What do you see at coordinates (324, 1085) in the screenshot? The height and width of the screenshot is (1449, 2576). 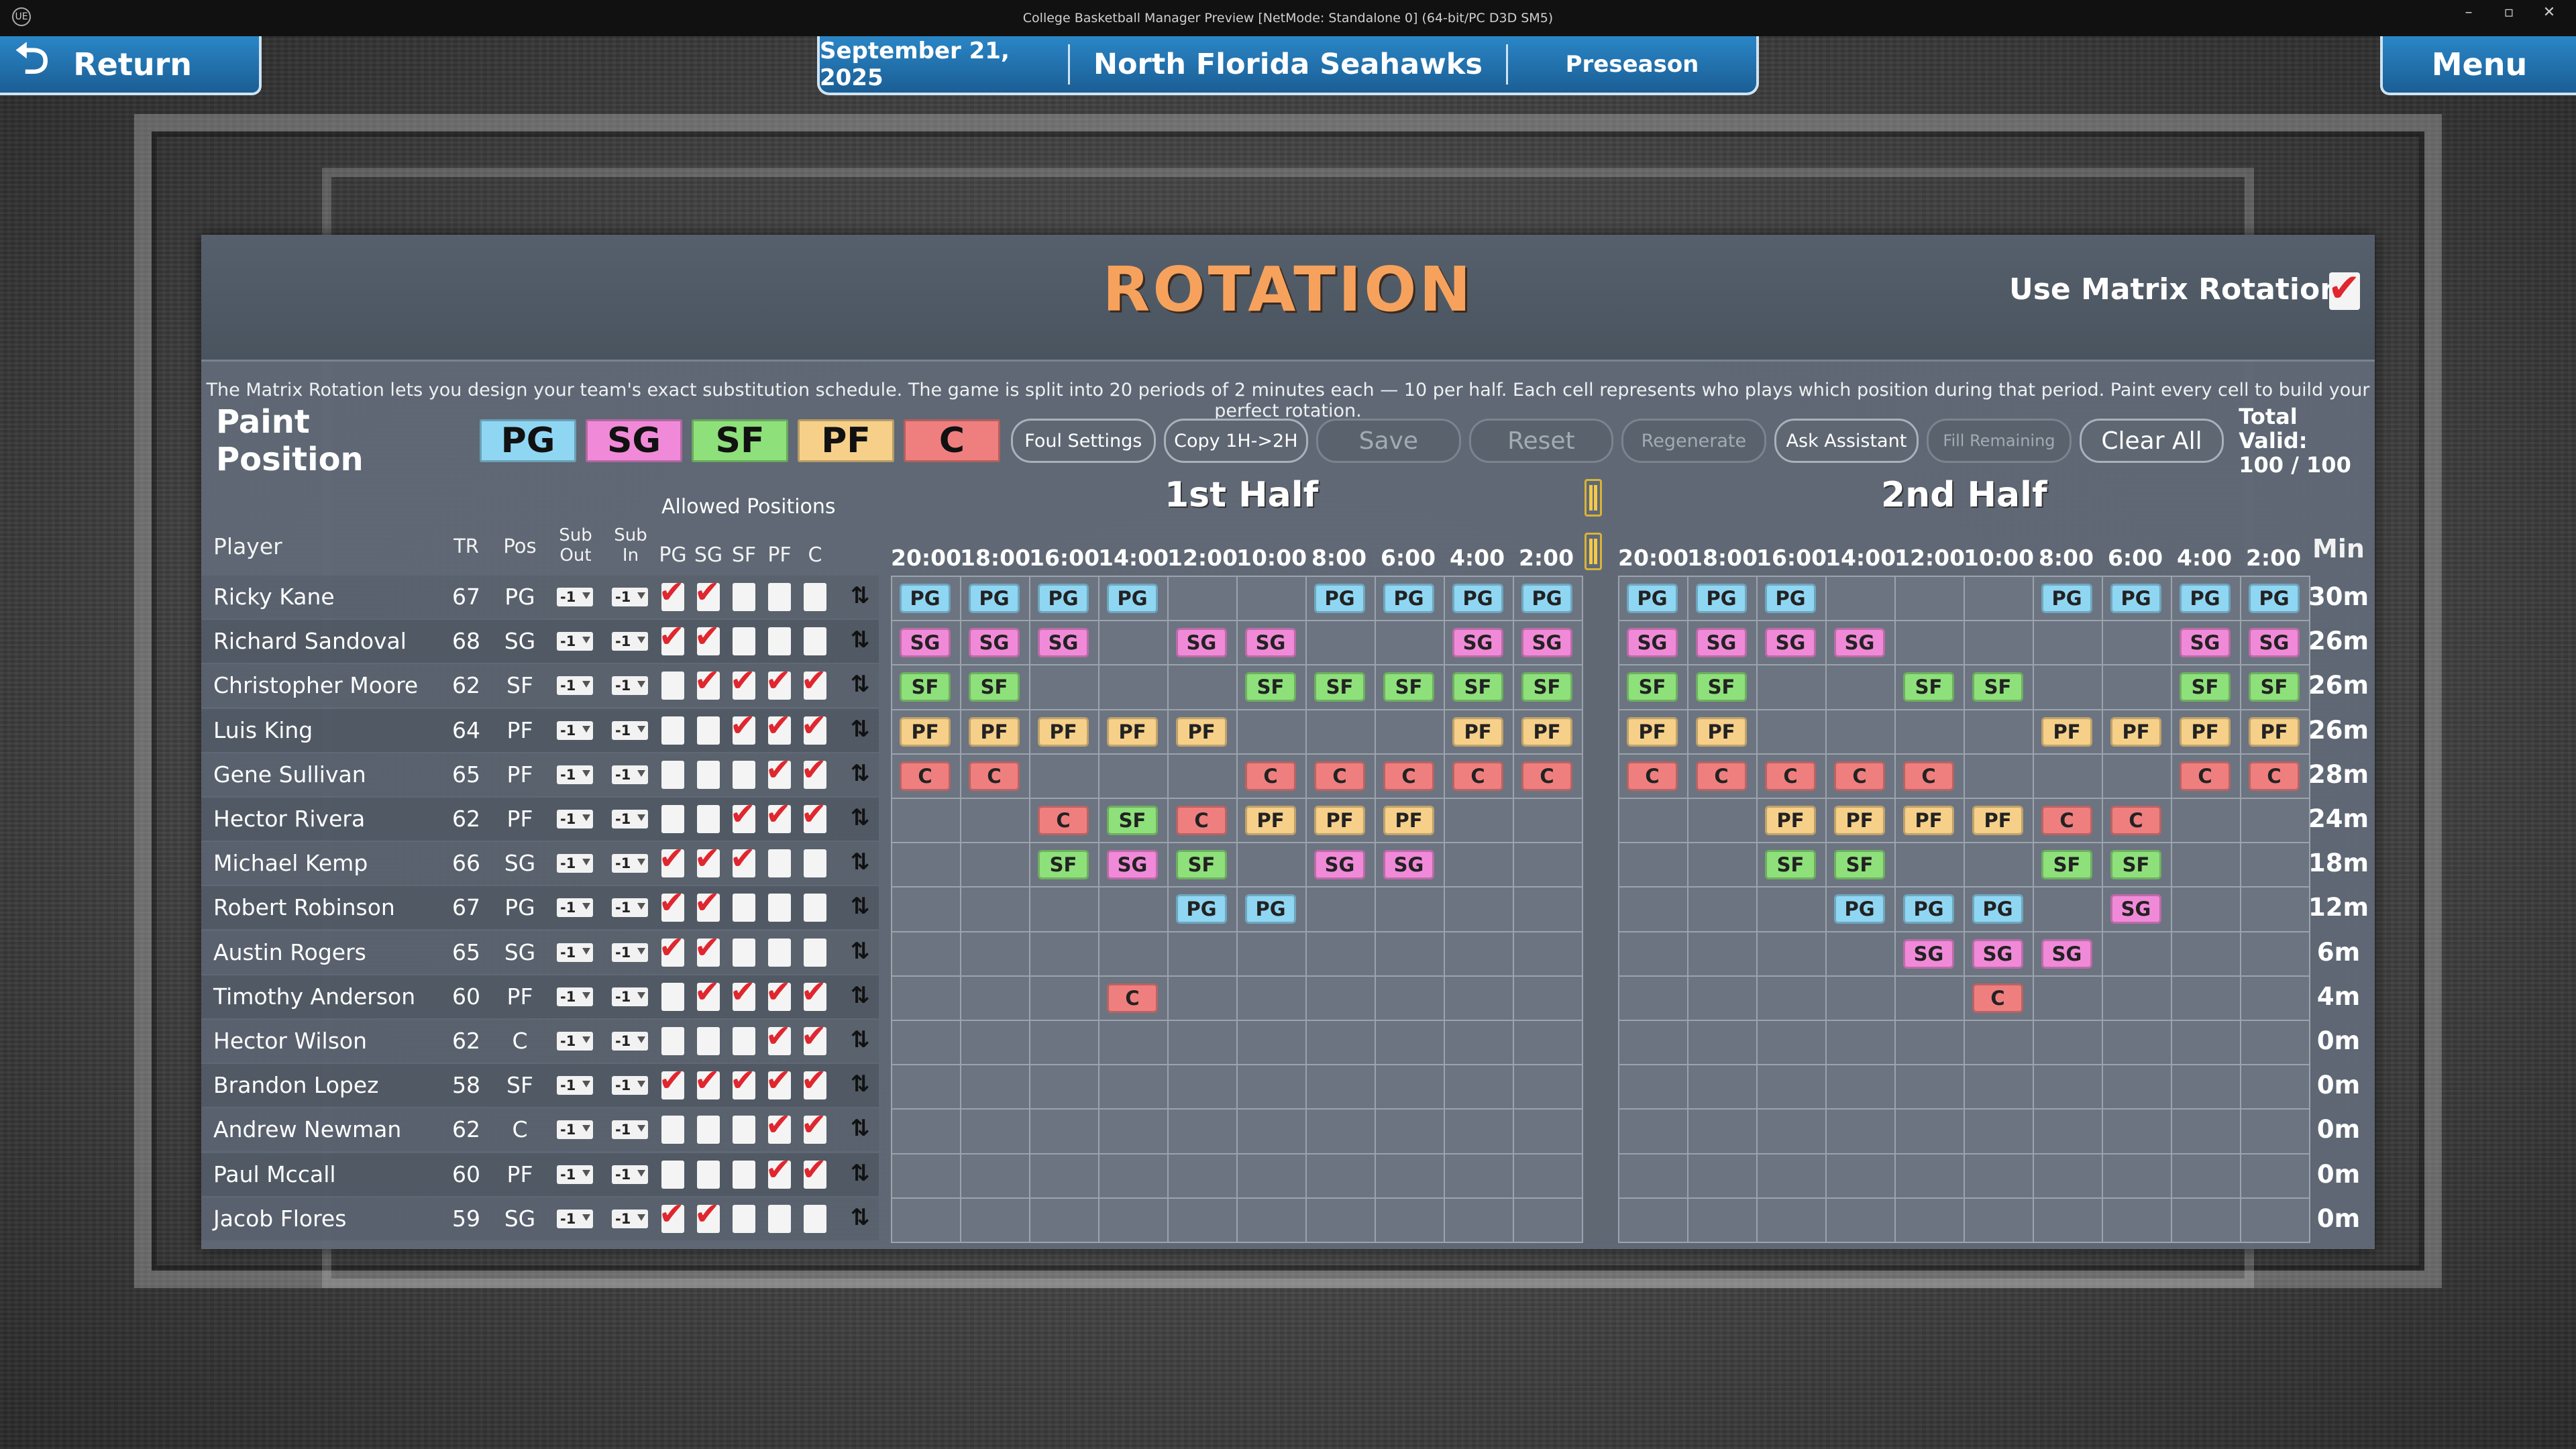 I see `player-name: Brandon Lopez` at bounding box center [324, 1085].